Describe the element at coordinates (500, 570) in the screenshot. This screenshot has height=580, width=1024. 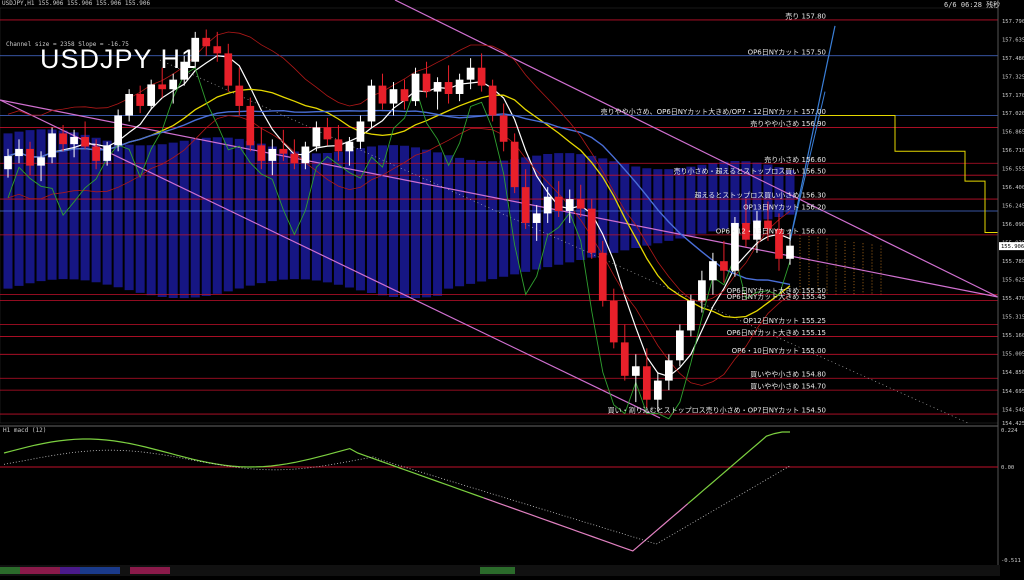
I see `period-separator-strip` at that location.